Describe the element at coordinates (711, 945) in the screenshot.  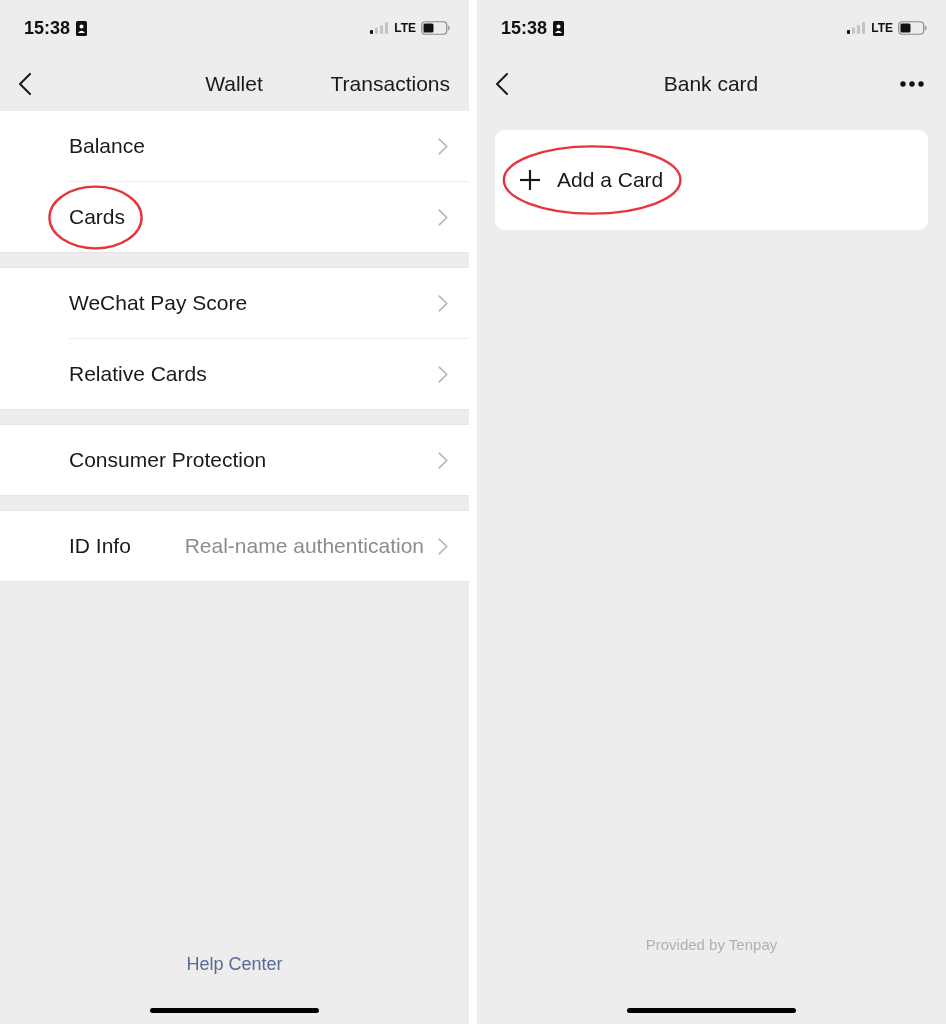
I see `provider-note: Provided by Tenpay` at that location.